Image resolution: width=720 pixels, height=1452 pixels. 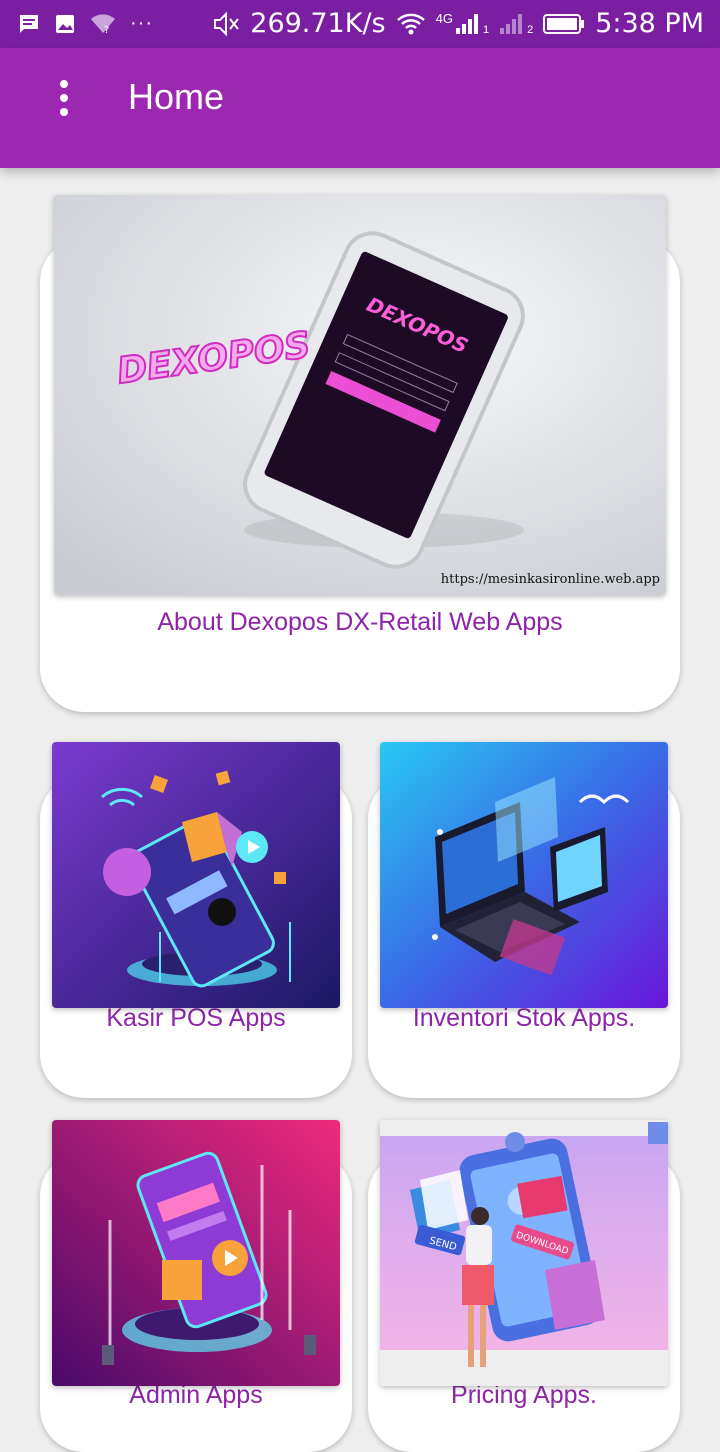 What do you see at coordinates (444, 18) in the screenshot?
I see `network-type: 4G` at bounding box center [444, 18].